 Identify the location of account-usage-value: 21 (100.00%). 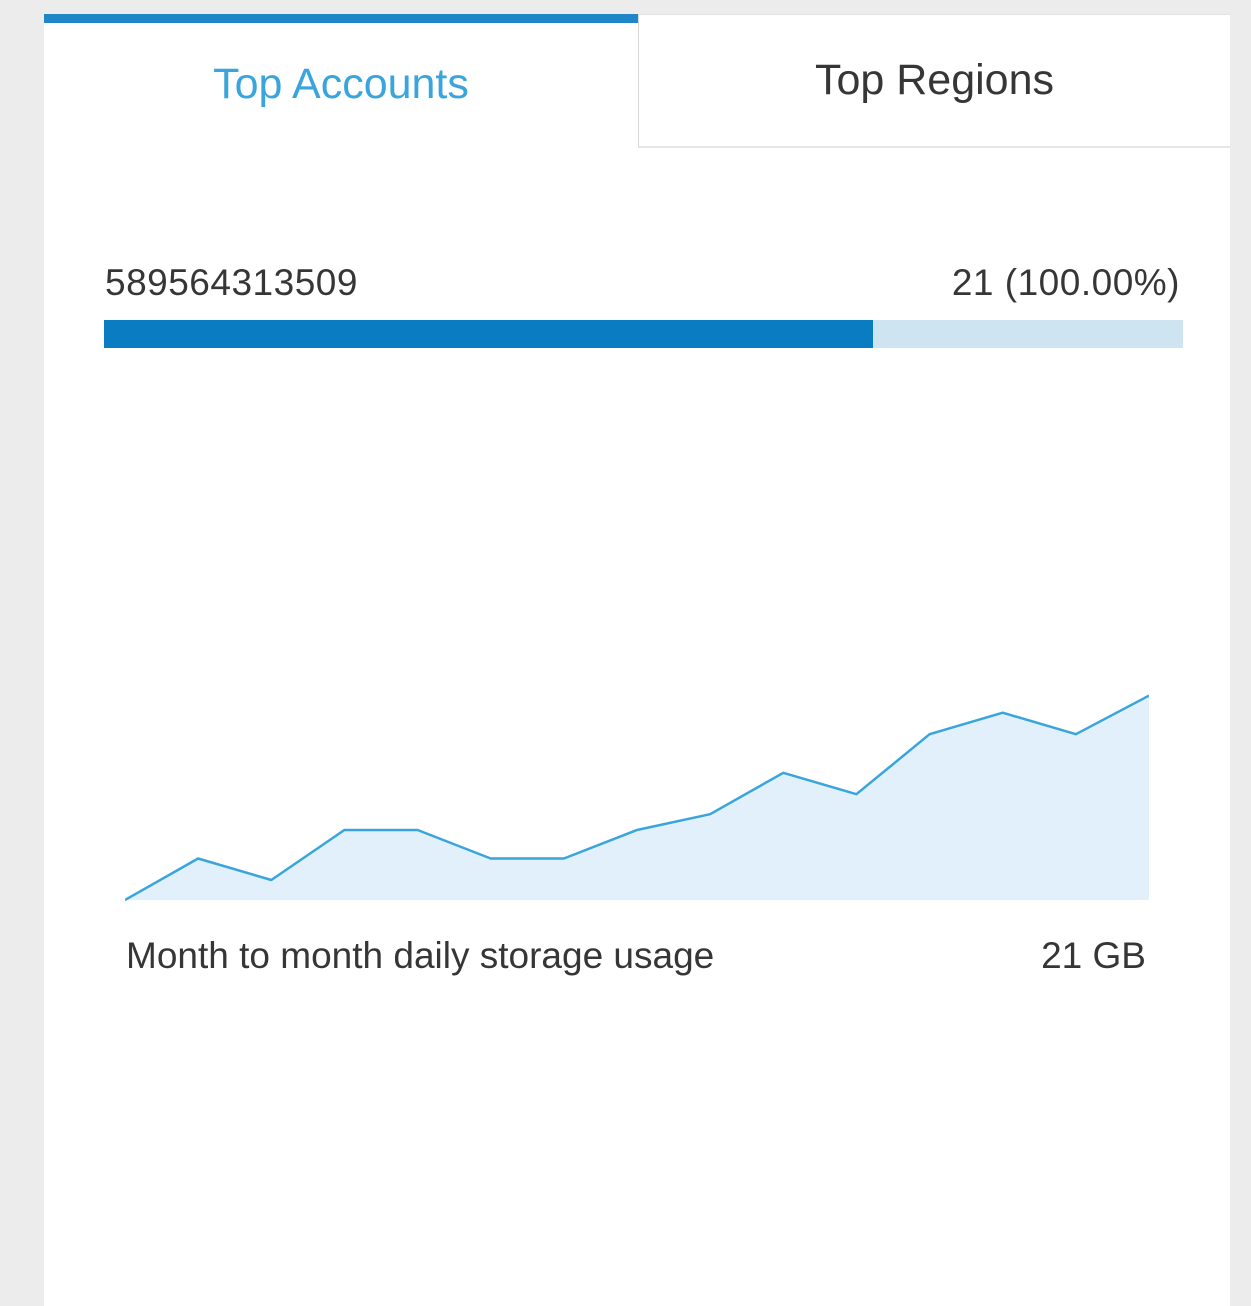
(1065, 282).